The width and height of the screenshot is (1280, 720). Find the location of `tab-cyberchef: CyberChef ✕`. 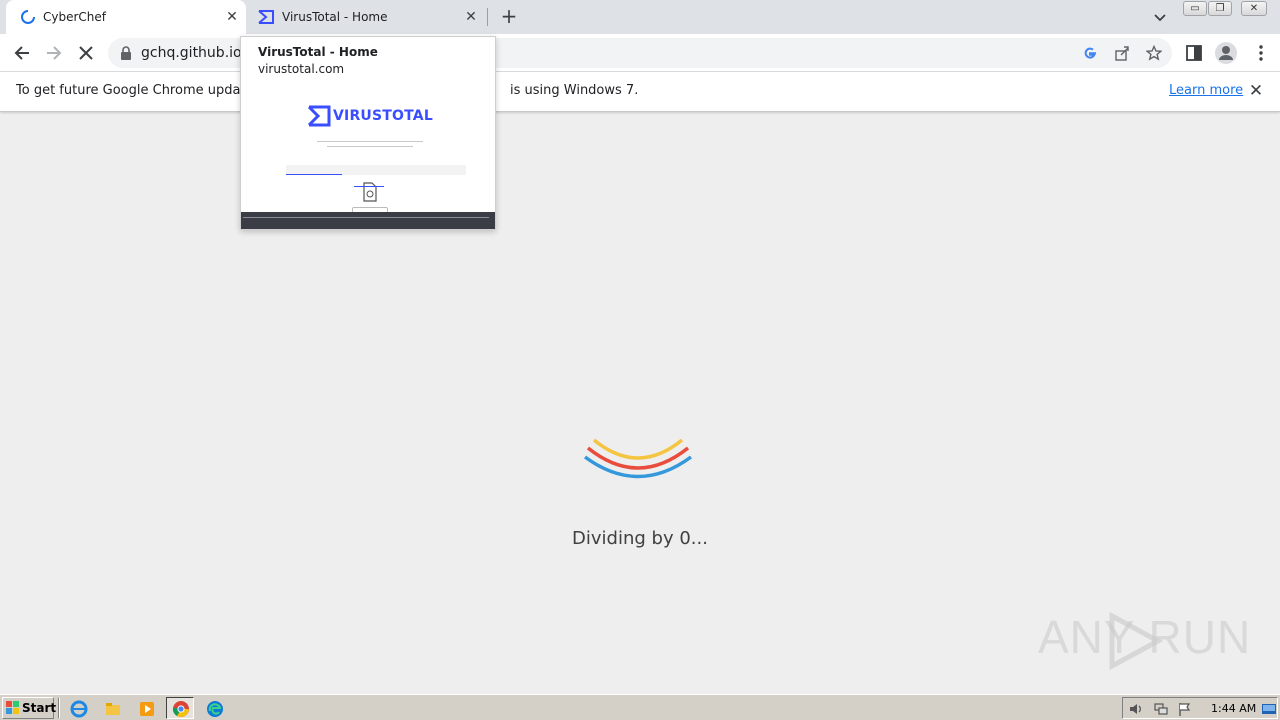

tab-cyberchef: CyberChef ✕ is located at coordinates (126, 17).